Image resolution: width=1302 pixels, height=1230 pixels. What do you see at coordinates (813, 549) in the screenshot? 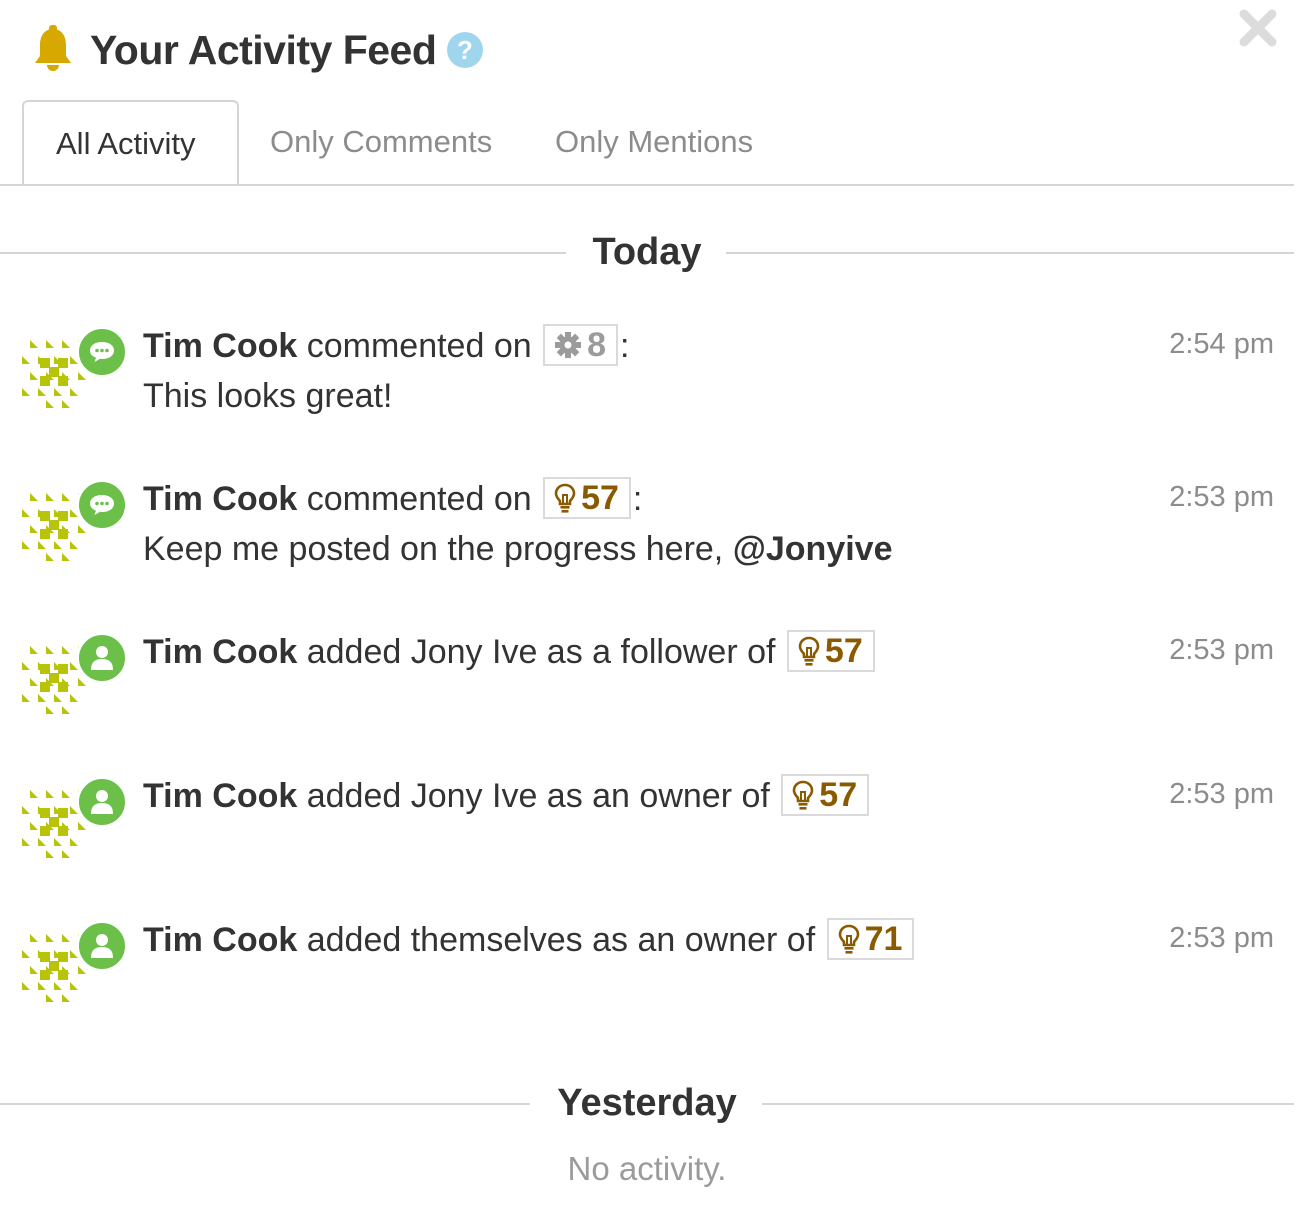
I see `mention: @Jonyive` at bounding box center [813, 549].